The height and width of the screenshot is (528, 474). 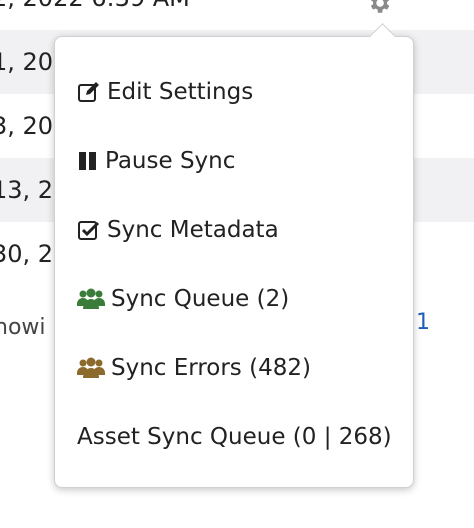 I want to click on menu-item-label: Asset Sync Queue (0 | 268), so click(x=234, y=436).